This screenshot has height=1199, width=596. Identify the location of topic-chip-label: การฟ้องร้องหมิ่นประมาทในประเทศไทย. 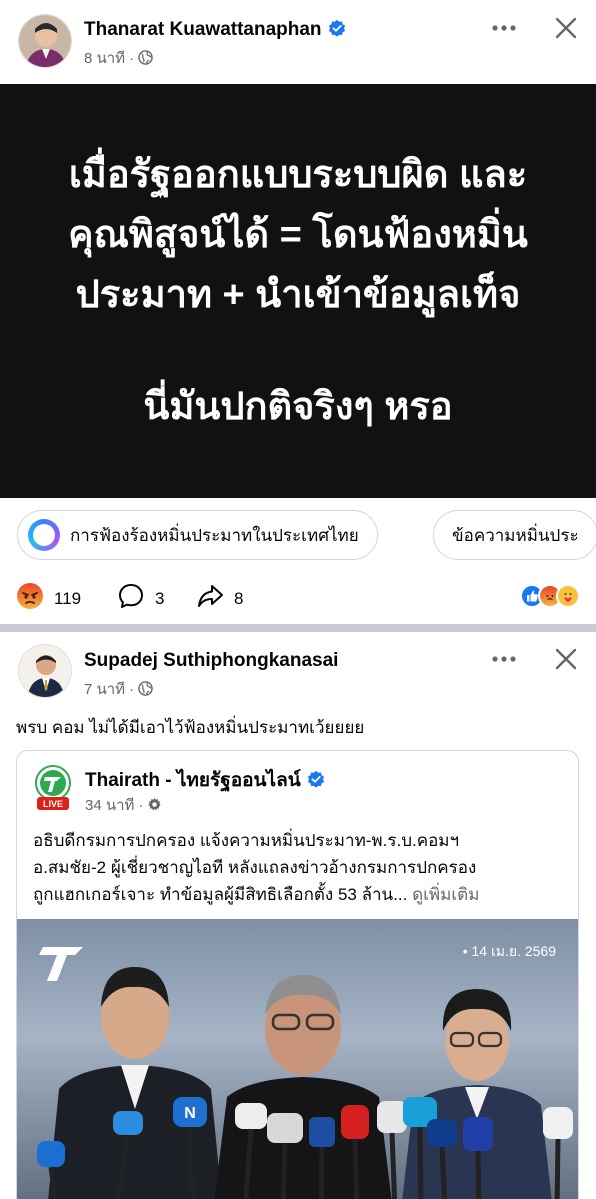
(214, 535).